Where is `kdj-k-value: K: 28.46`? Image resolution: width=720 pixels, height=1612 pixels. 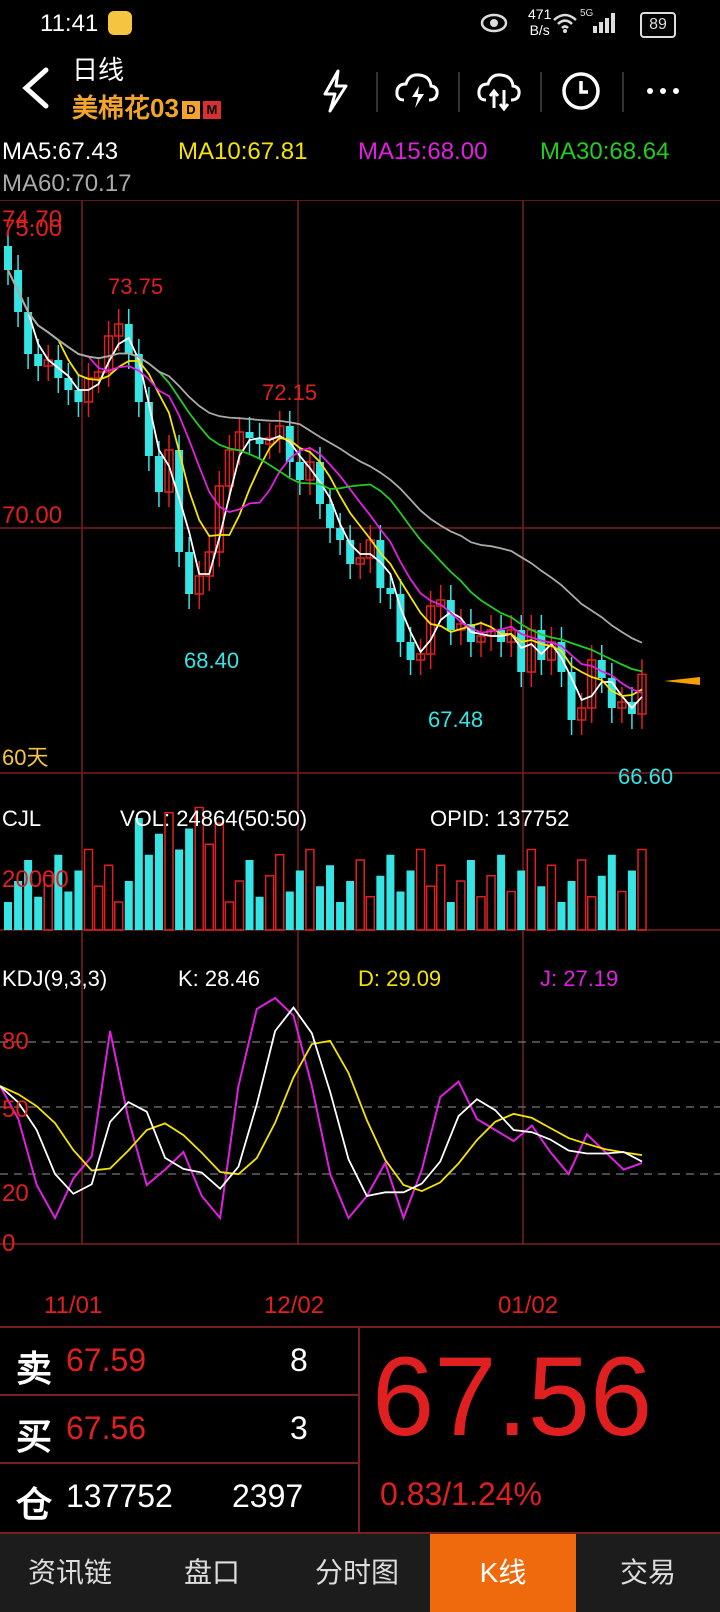 kdj-k-value: K: 28.46 is located at coordinates (219, 978).